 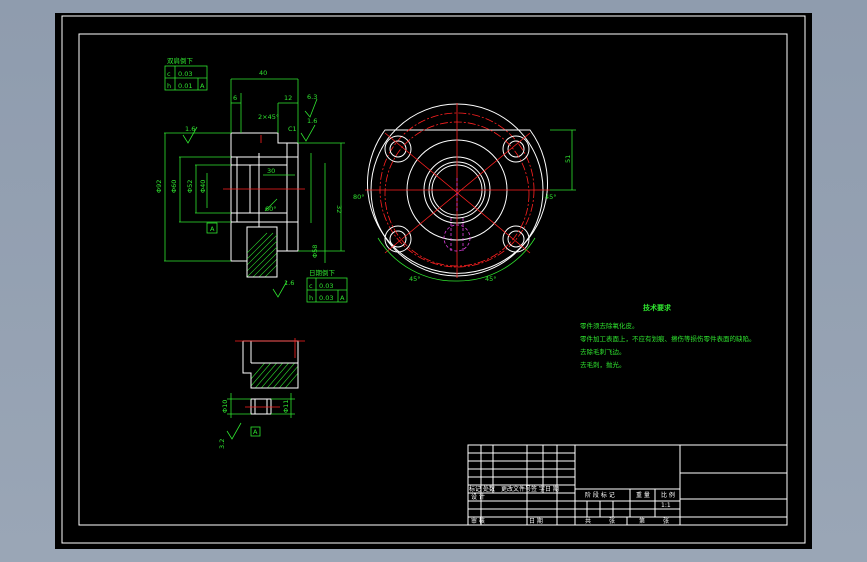 I want to click on tech-line-2: 零件加工表面上，不应有划痕、擦伤等损伤零件表面的缺陷。, so click(x=668, y=338).